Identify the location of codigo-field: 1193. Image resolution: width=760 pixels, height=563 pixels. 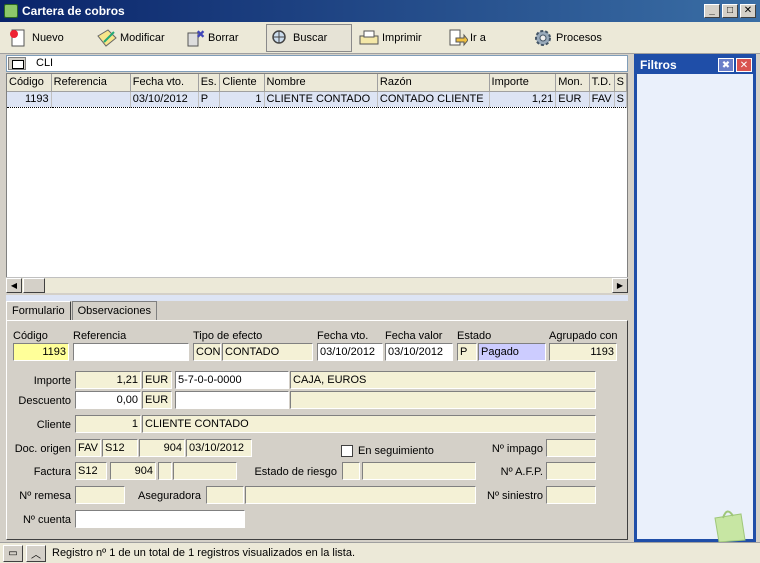
(41, 352).